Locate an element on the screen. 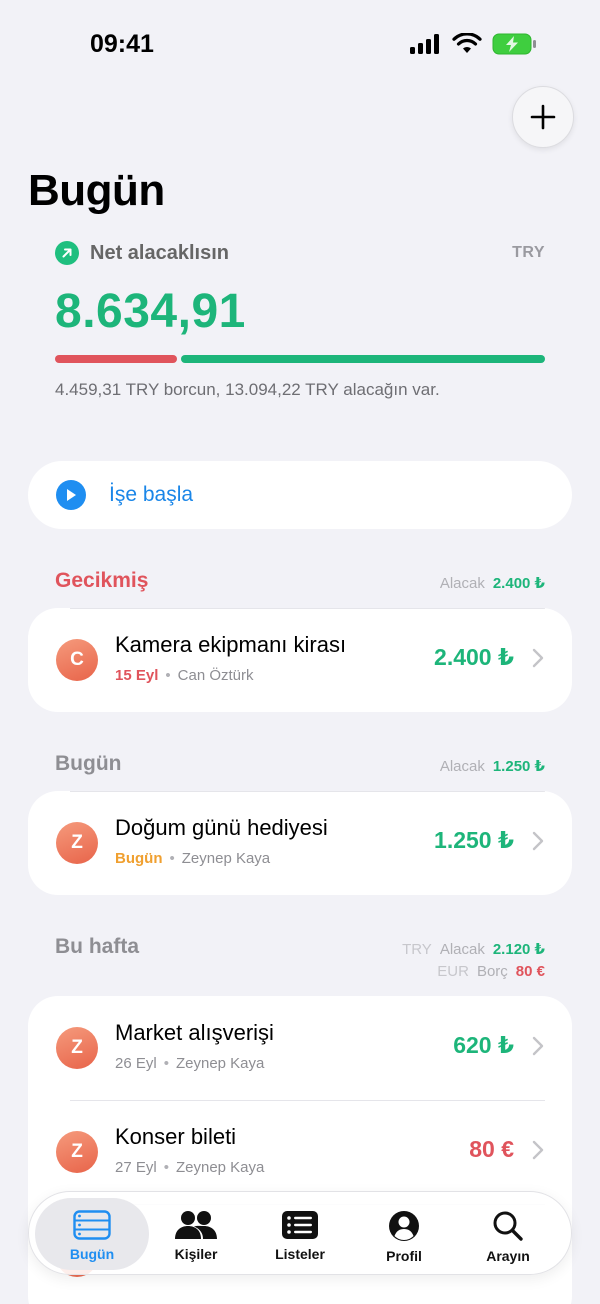 This screenshot has height=1304, width=600. section-header-today: Bugün Alacak 1.250 ₺ is located at coordinates (300, 764).